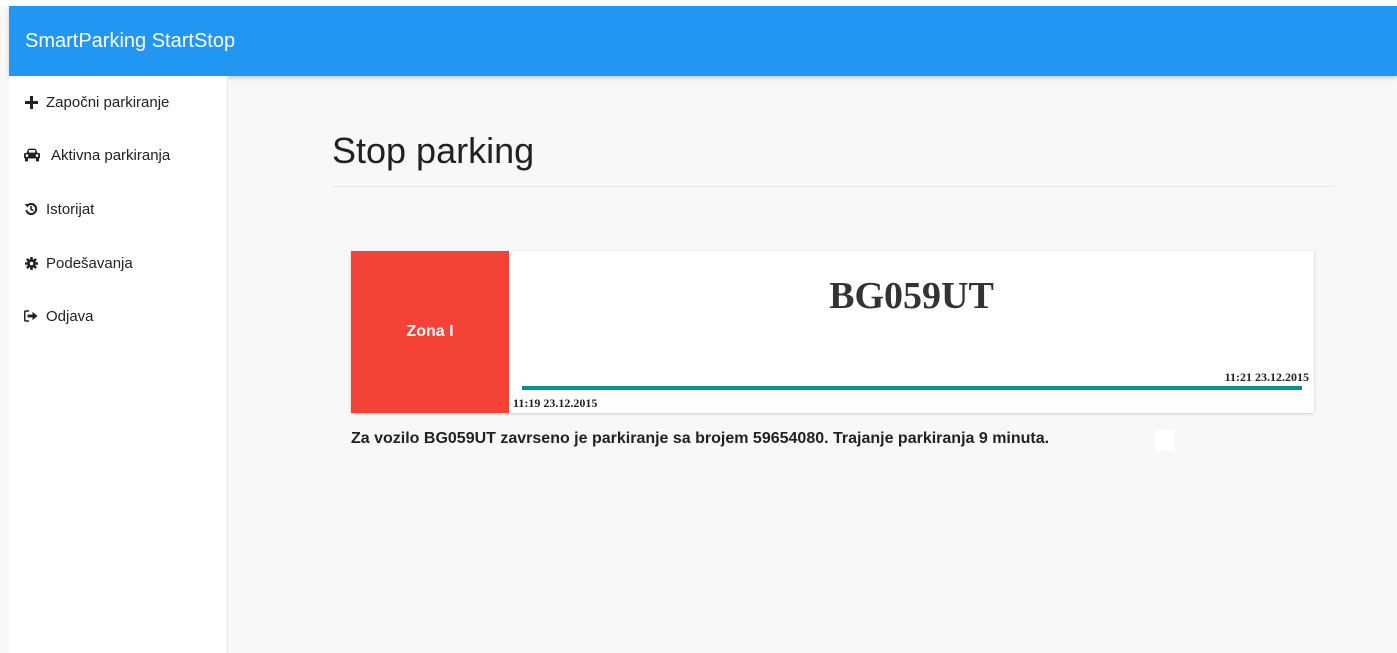  I want to click on sidebar-item-history: Istorijat, so click(118, 209).